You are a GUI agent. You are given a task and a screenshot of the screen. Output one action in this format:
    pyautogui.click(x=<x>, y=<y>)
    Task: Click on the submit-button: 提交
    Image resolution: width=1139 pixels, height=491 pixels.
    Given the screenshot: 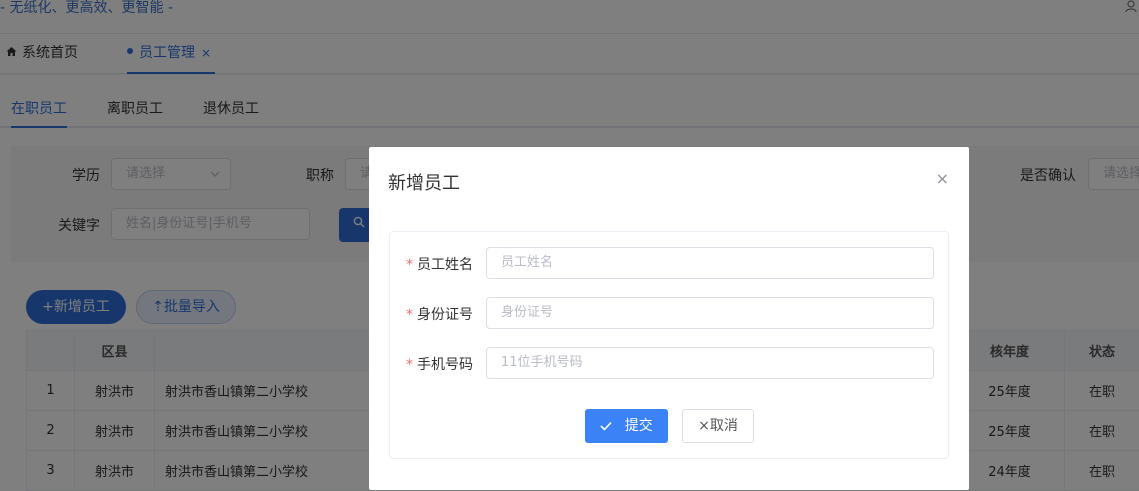 What is the action you would take?
    pyautogui.click(x=626, y=426)
    